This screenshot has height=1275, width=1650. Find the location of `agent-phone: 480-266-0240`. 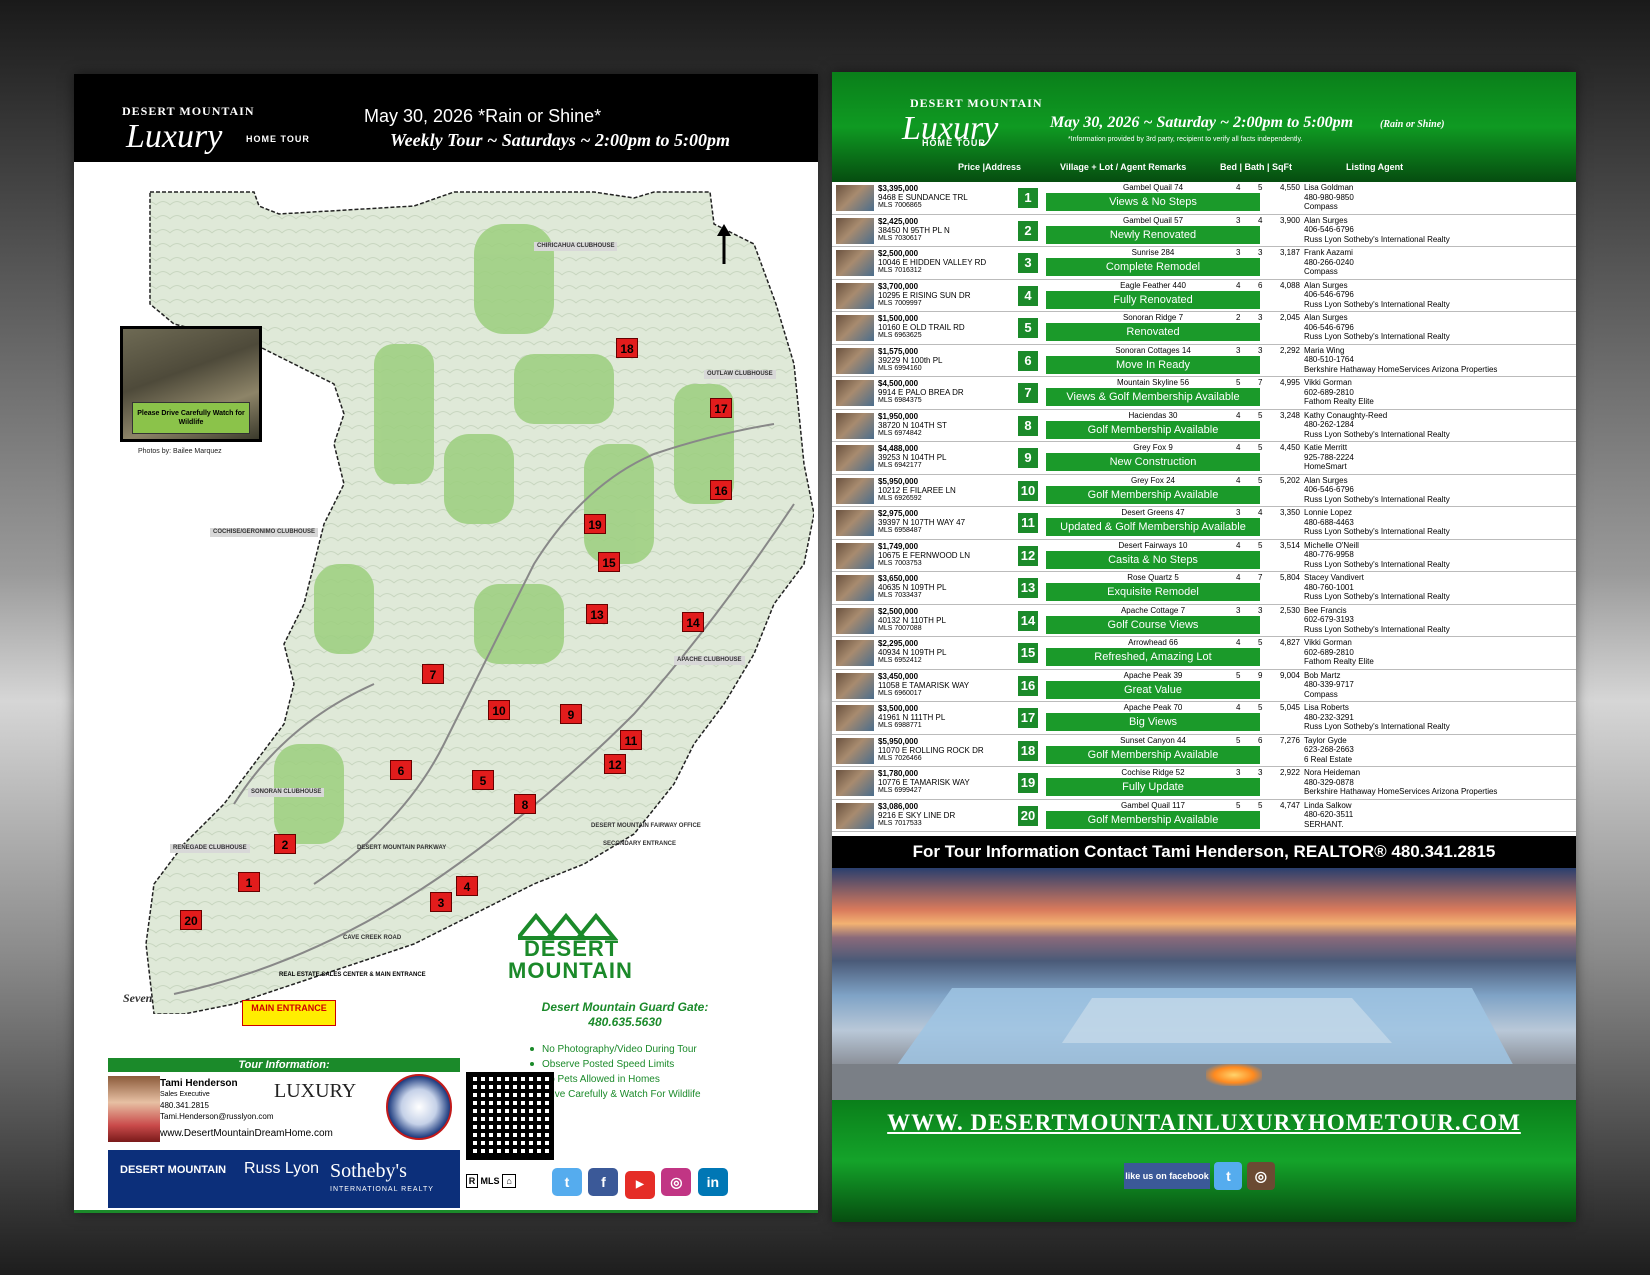

agent-phone: 480-266-0240 is located at coordinates (1329, 263).